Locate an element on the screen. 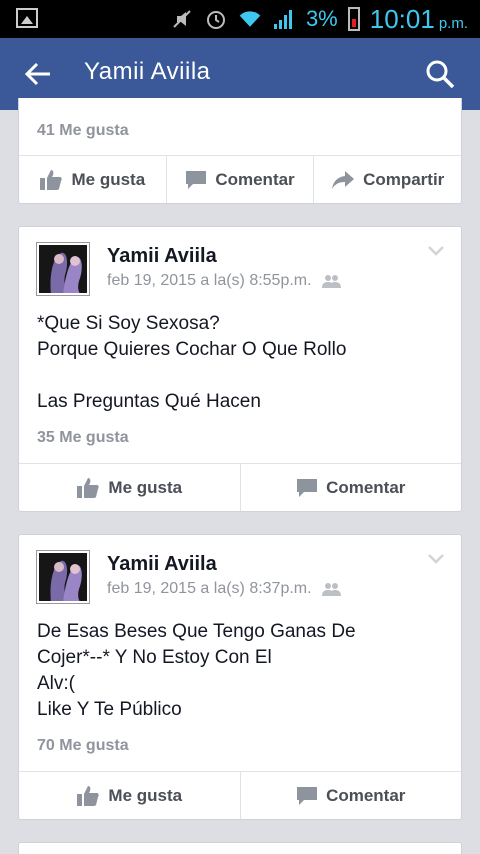 Image resolution: width=480 pixels, height=854 pixels. share-label: Compartir is located at coordinates (404, 179).